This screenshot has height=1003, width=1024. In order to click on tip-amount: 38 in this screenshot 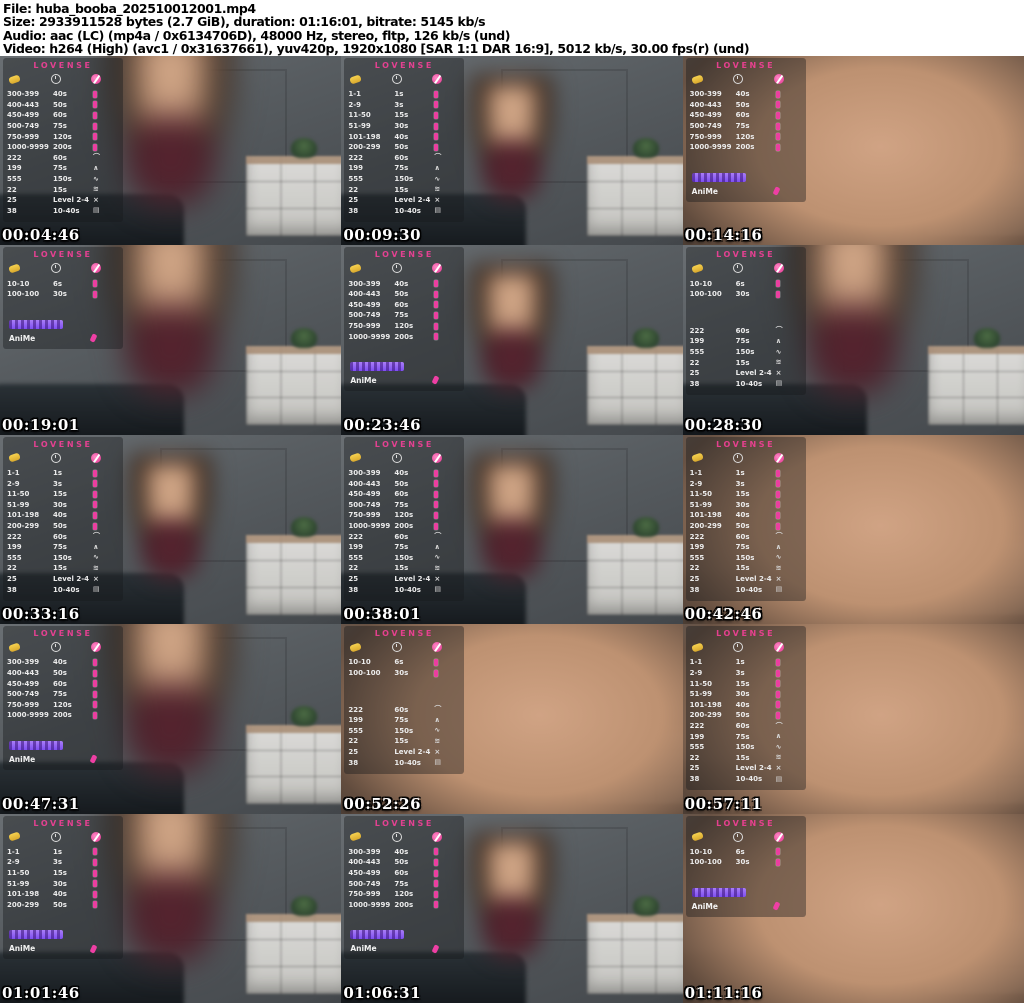, I will do `click(353, 210)`.